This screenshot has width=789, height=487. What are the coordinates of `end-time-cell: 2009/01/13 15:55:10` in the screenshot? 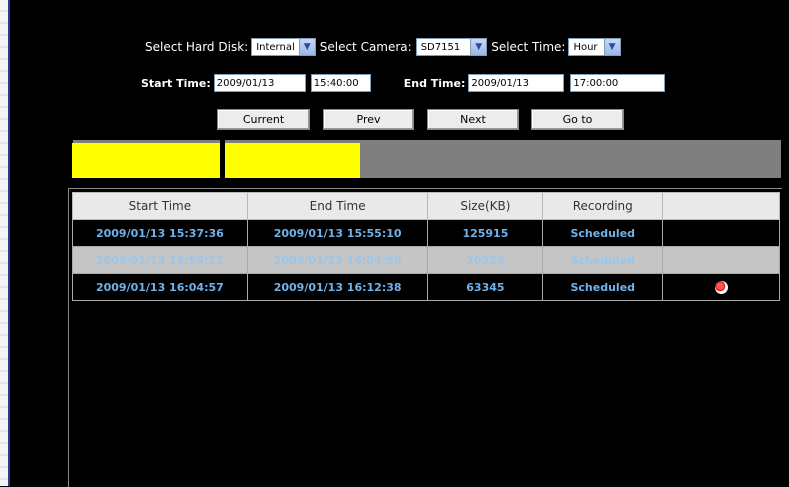 It's located at (337, 233).